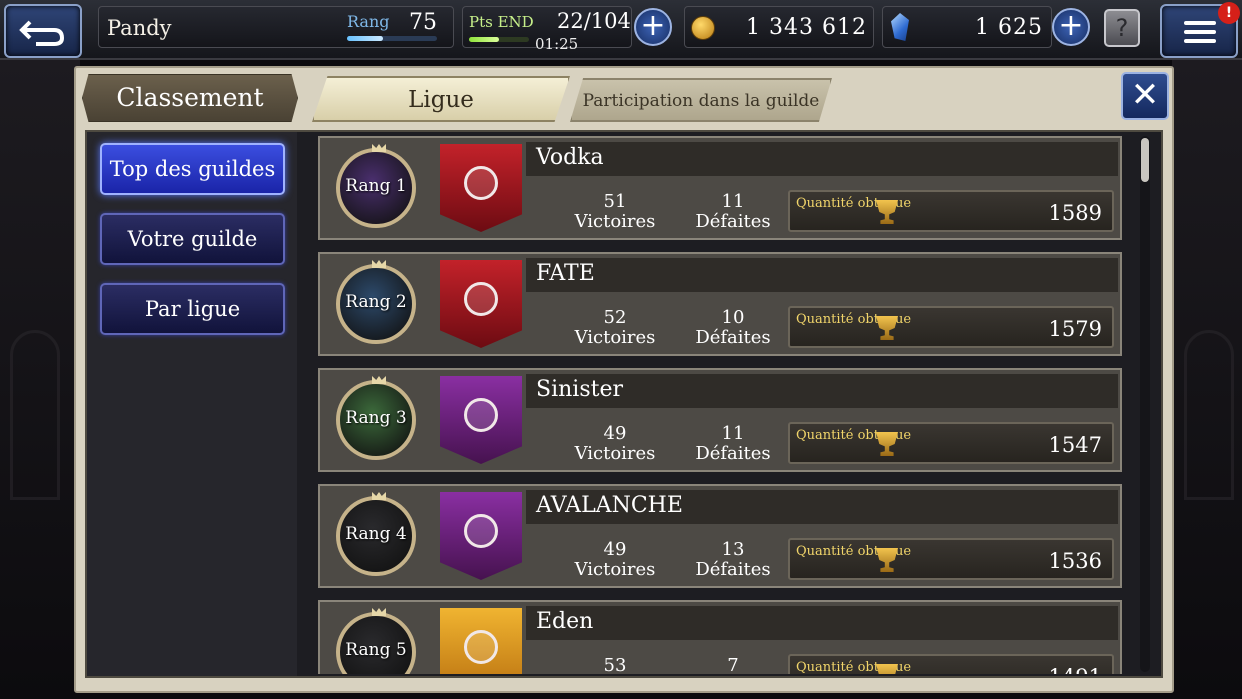 This screenshot has width=1242, height=699. Describe the element at coordinates (376, 641) in the screenshot. I see `rank-badge: Rang 5` at that location.